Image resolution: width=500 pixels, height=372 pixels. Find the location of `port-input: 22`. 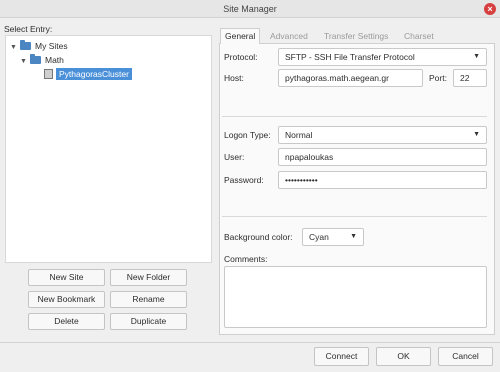

port-input: 22 is located at coordinates (470, 78).